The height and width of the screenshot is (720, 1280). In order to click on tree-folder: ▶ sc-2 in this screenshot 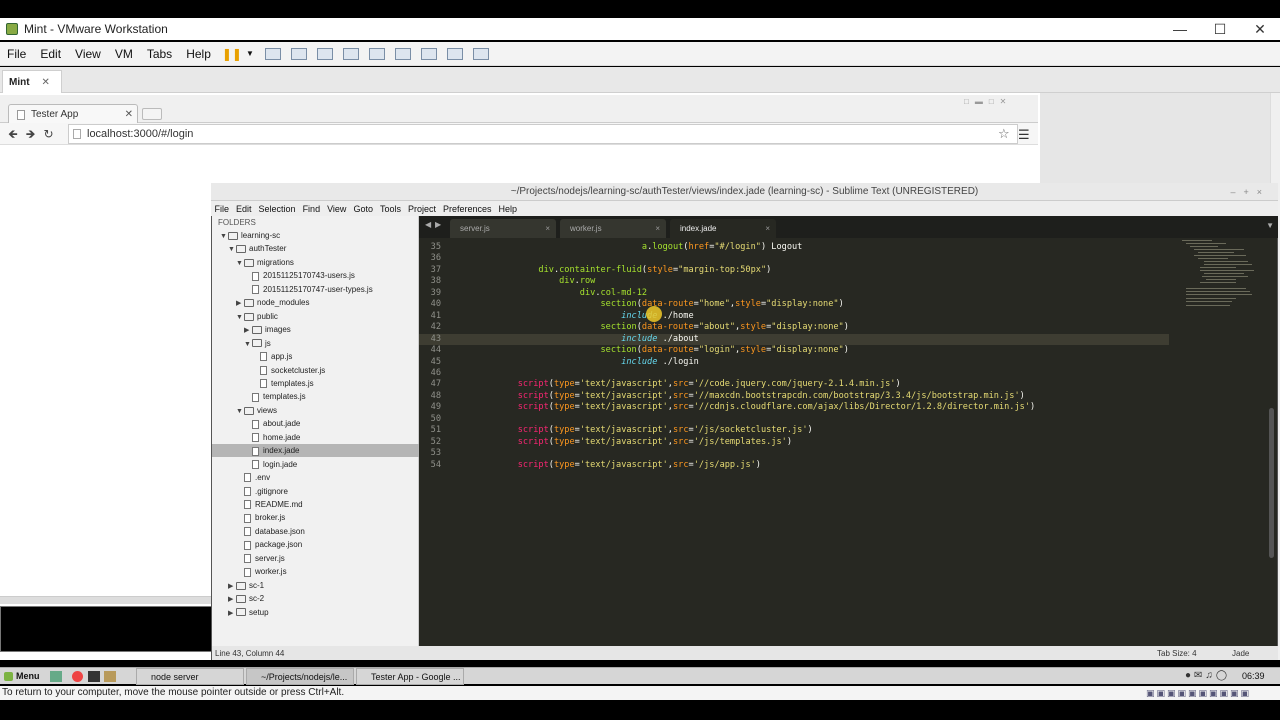, I will do `click(315, 598)`.